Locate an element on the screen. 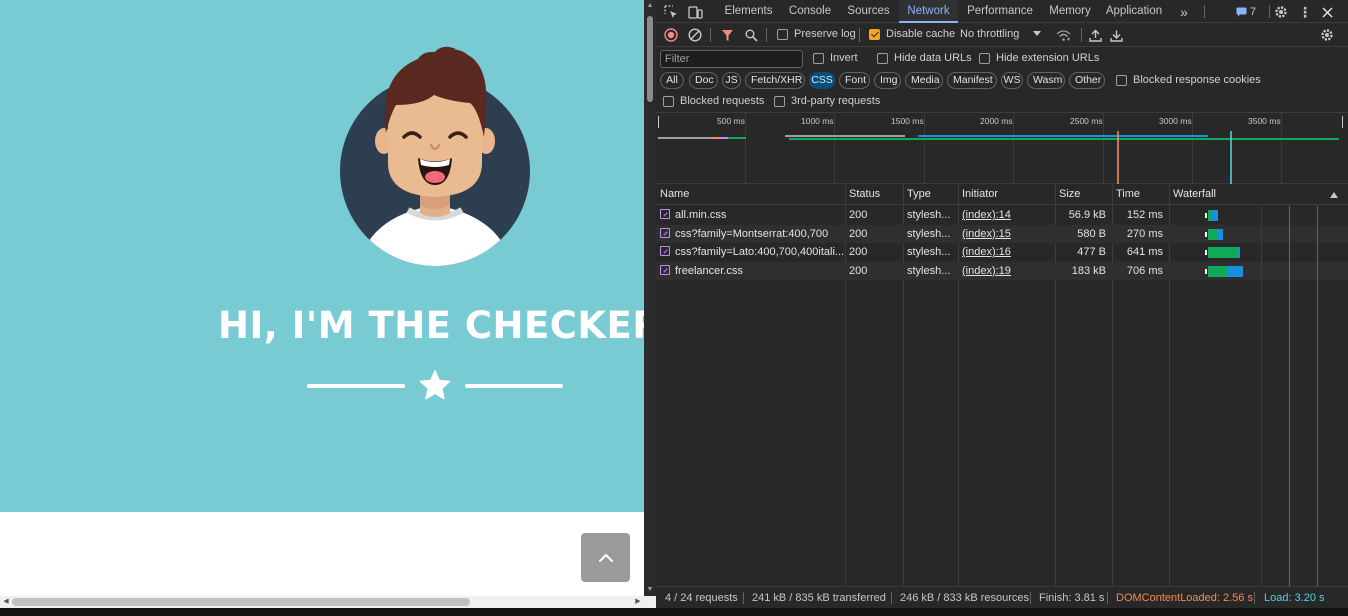 Image resolution: width=1348 pixels, height=616 pixels. filter-type-manifest: Manifest is located at coordinates (972, 80).